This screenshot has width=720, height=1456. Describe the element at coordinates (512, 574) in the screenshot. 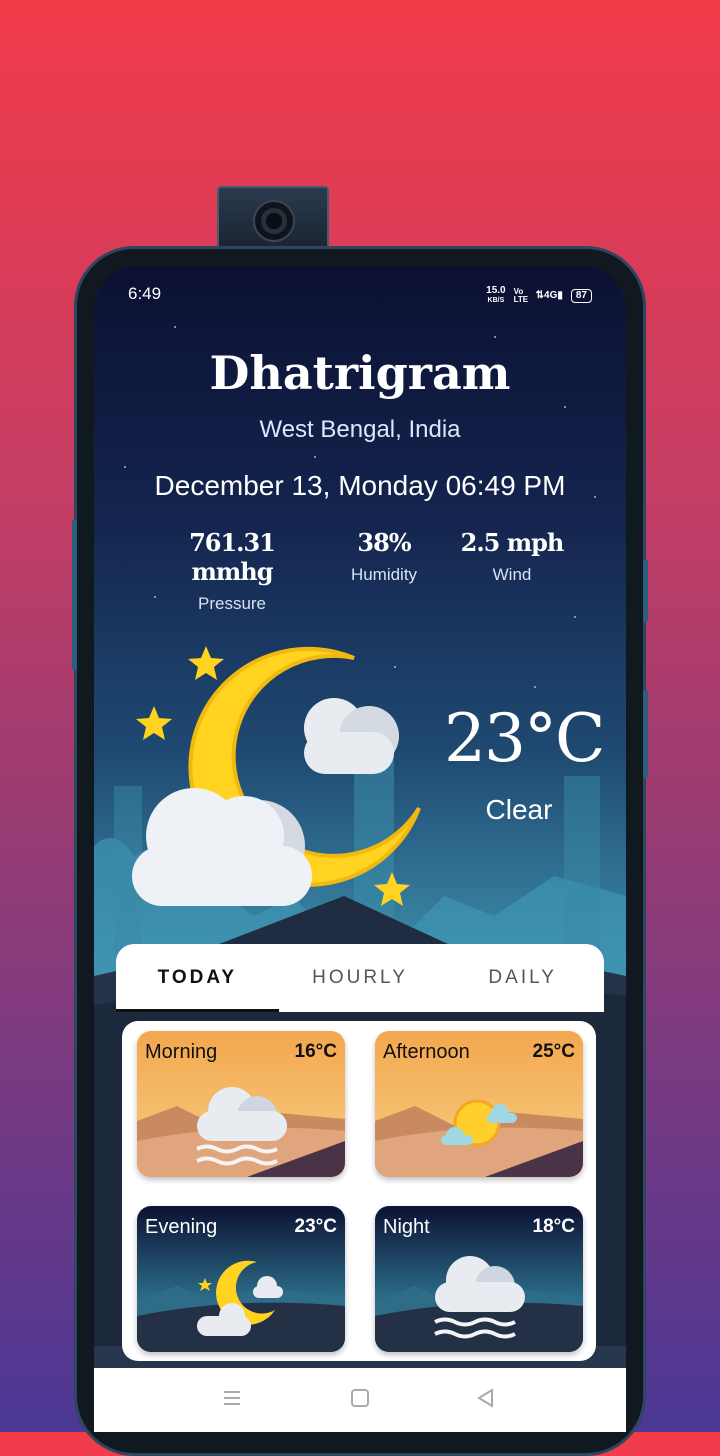

I see `stat-label: Wind` at that location.